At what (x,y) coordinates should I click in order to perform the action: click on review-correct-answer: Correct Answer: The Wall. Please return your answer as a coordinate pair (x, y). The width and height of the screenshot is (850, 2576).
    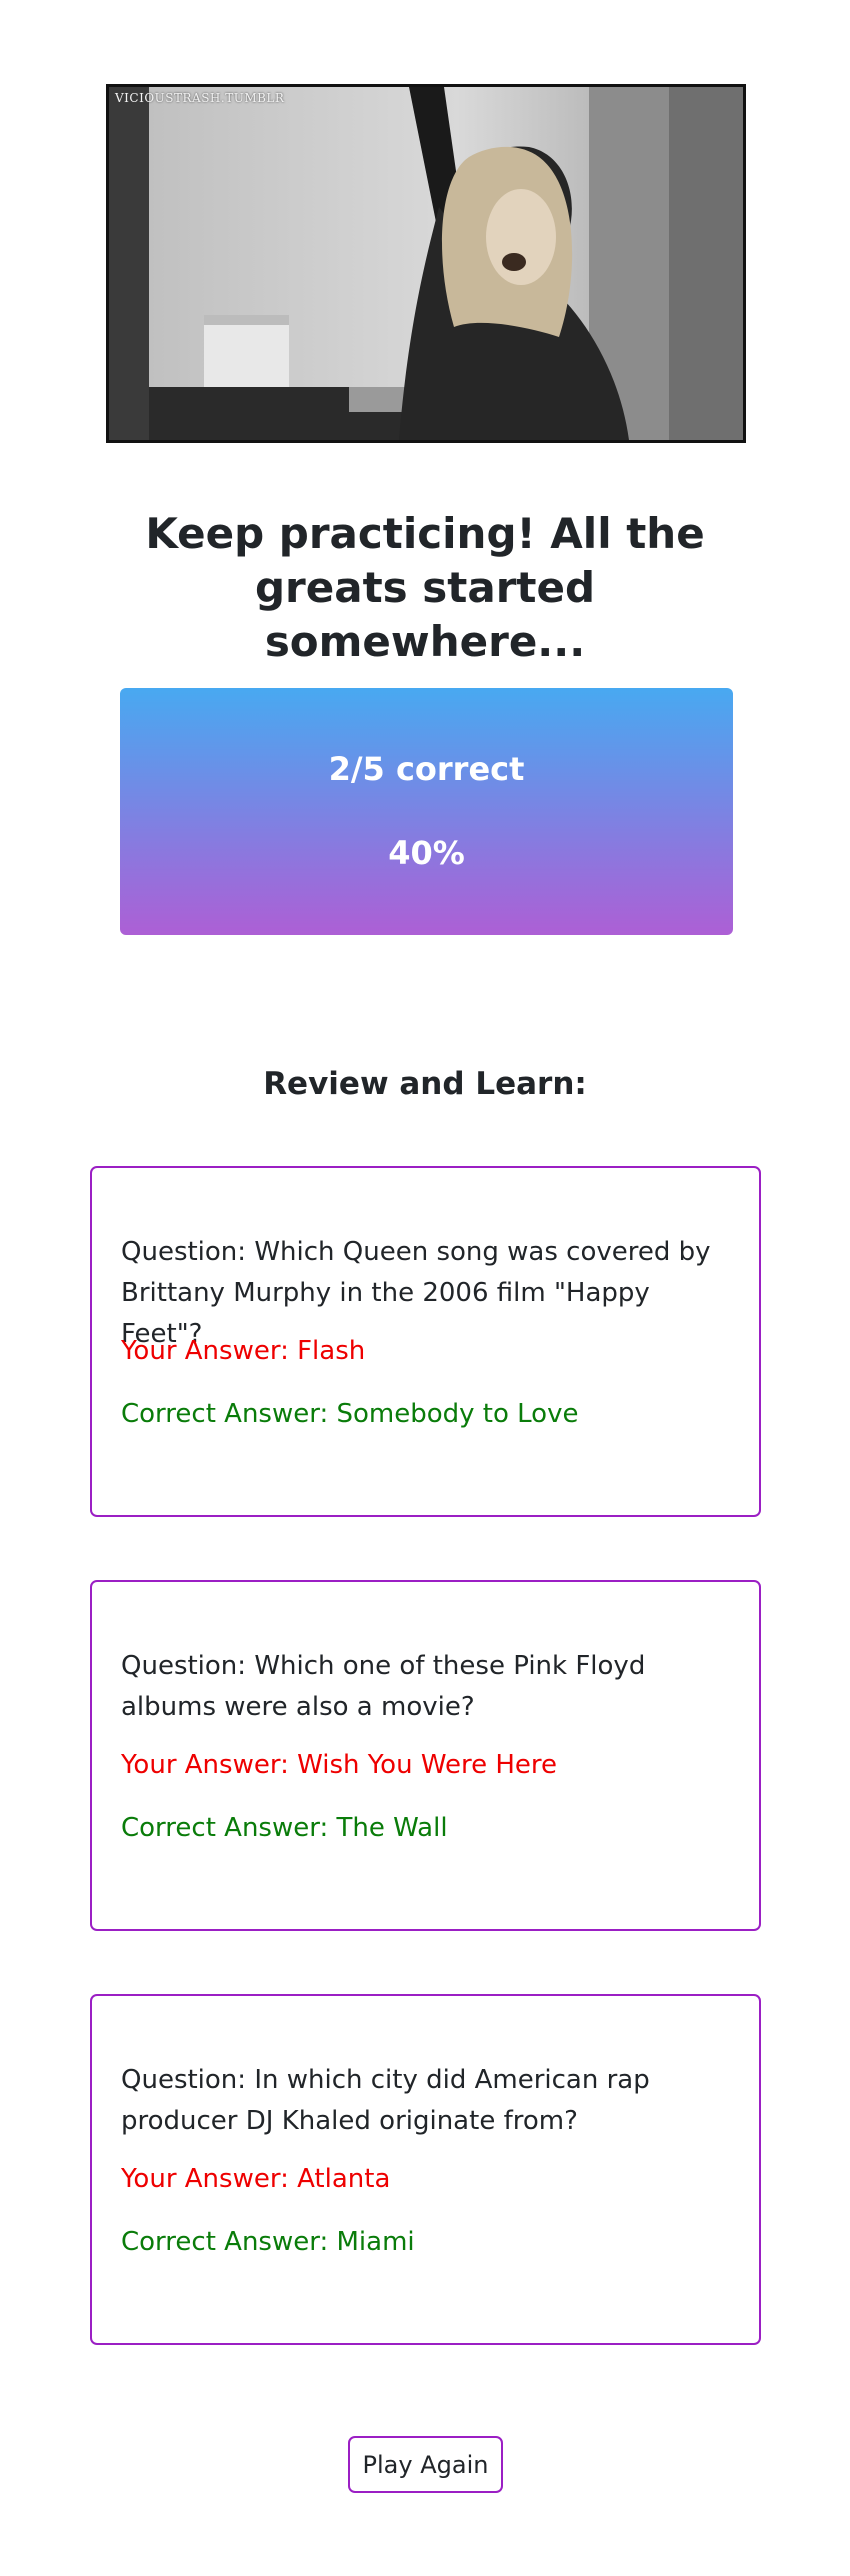
    Looking at the image, I should click on (284, 1828).